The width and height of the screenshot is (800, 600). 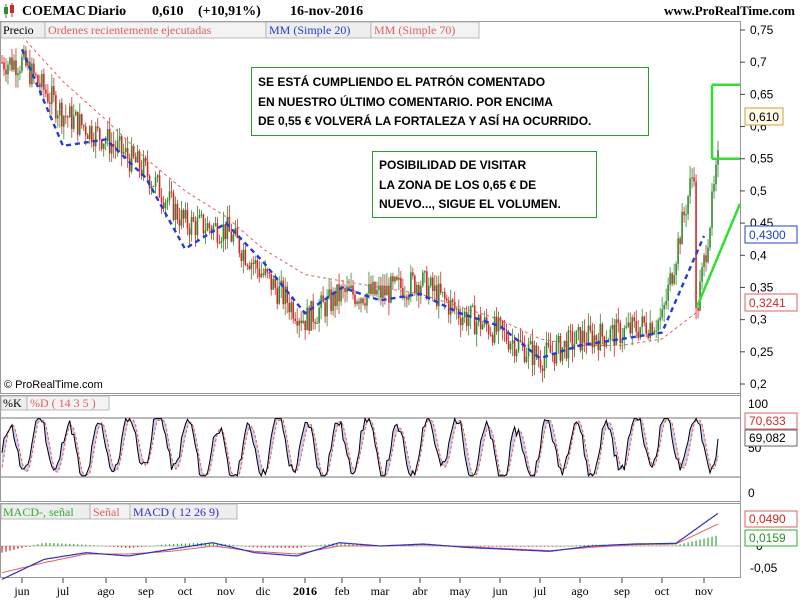 What do you see at coordinates (764, 116) in the screenshot?
I see `last-price-badge: 0,610` at bounding box center [764, 116].